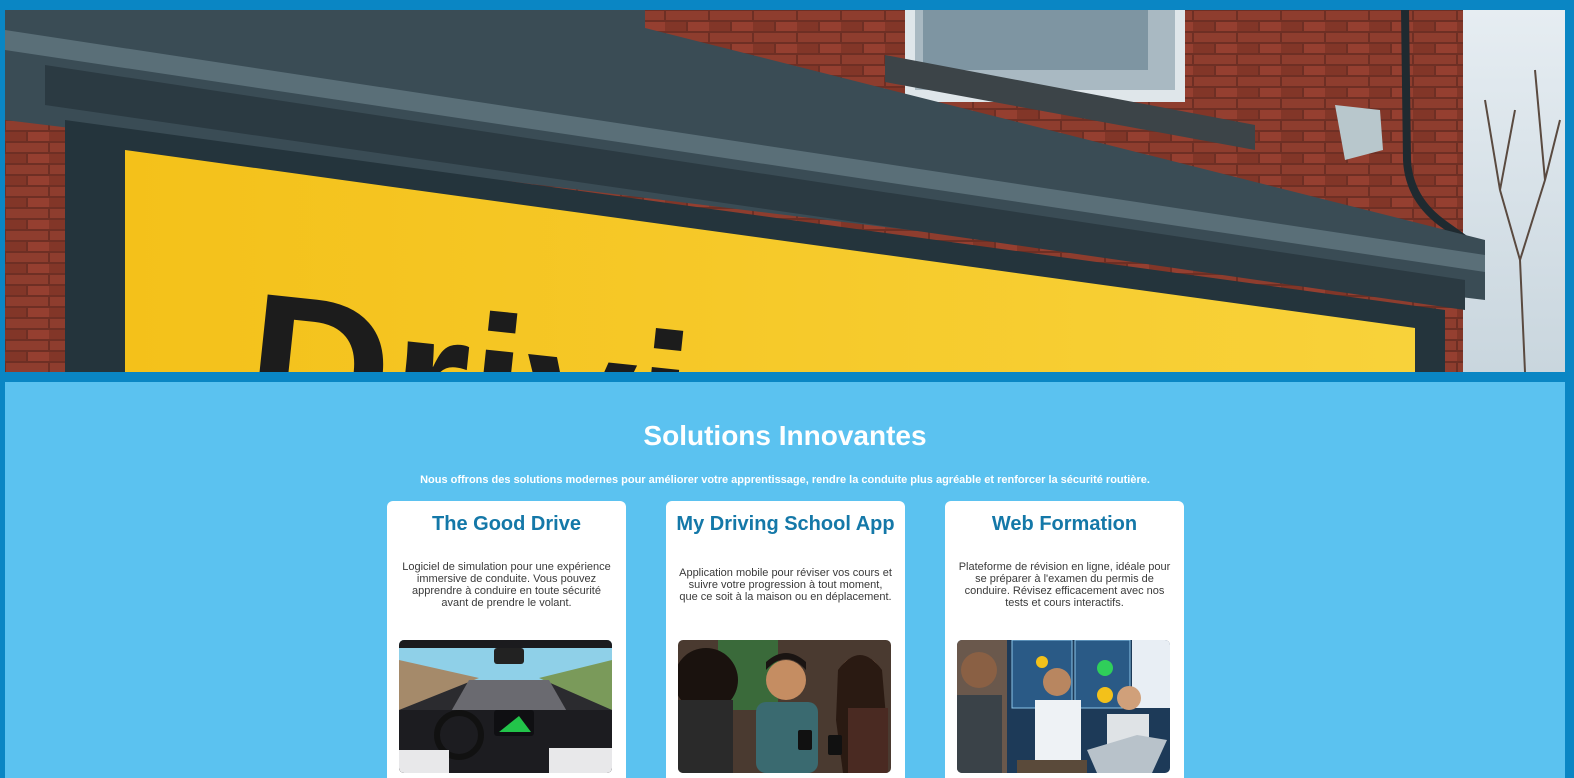  I want to click on card-title: Web Formation, so click(1064, 524).